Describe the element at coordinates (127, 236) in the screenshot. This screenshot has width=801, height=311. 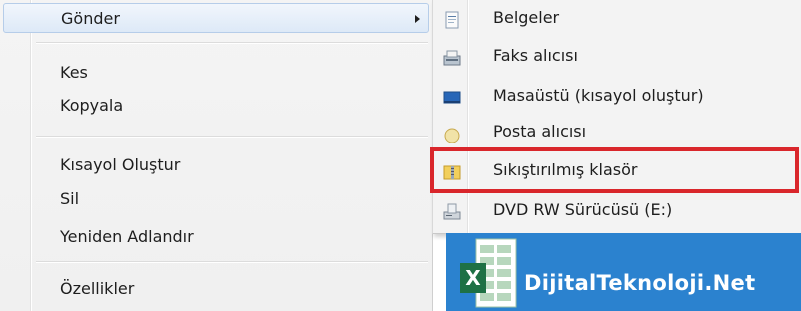
I see `menu-item-label: Yeniden Adlandır` at that location.